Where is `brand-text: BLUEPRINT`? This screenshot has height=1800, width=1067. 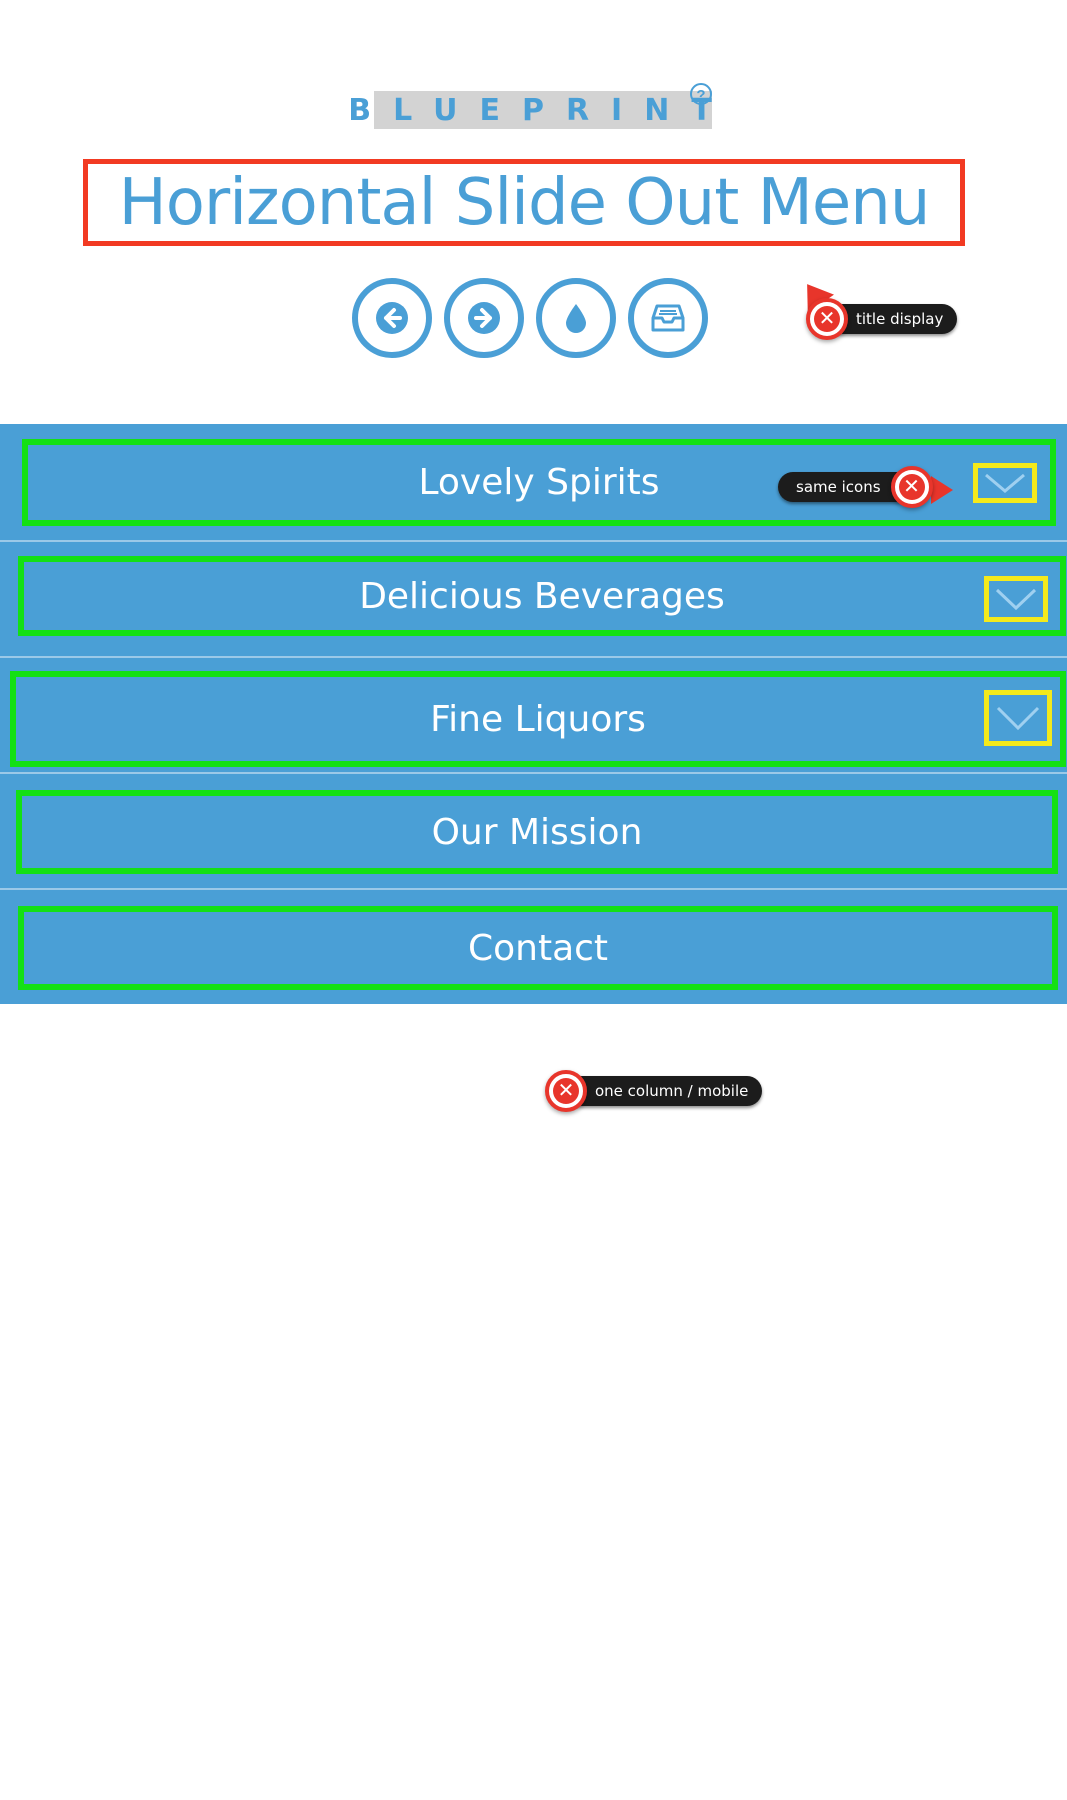
brand-text: BLUEPRINT is located at coordinates (541, 110).